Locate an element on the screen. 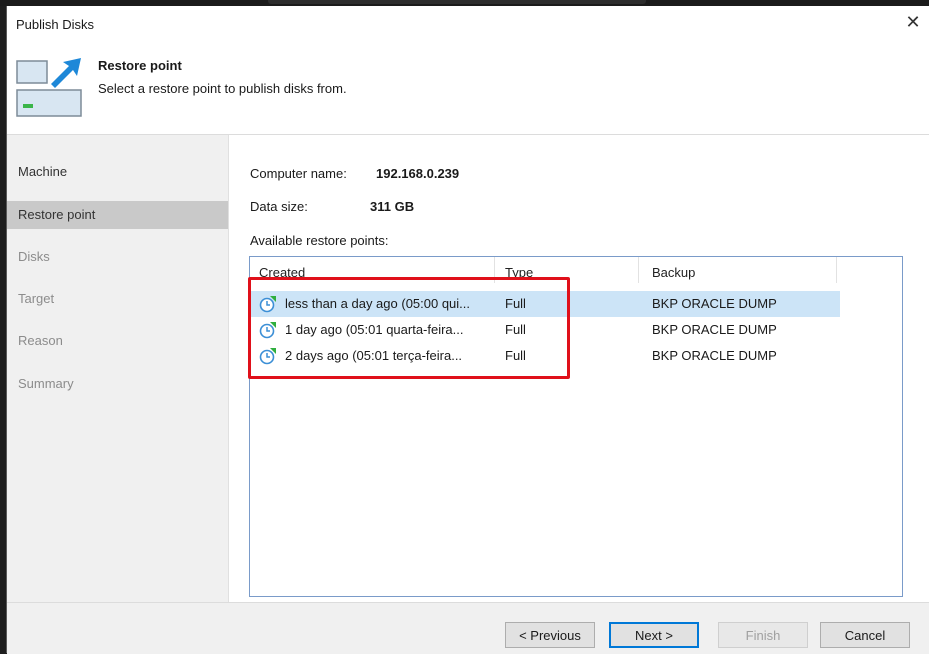 The width and height of the screenshot is (929, 654). column-header-type: Type is located at coordinates (519, 273).